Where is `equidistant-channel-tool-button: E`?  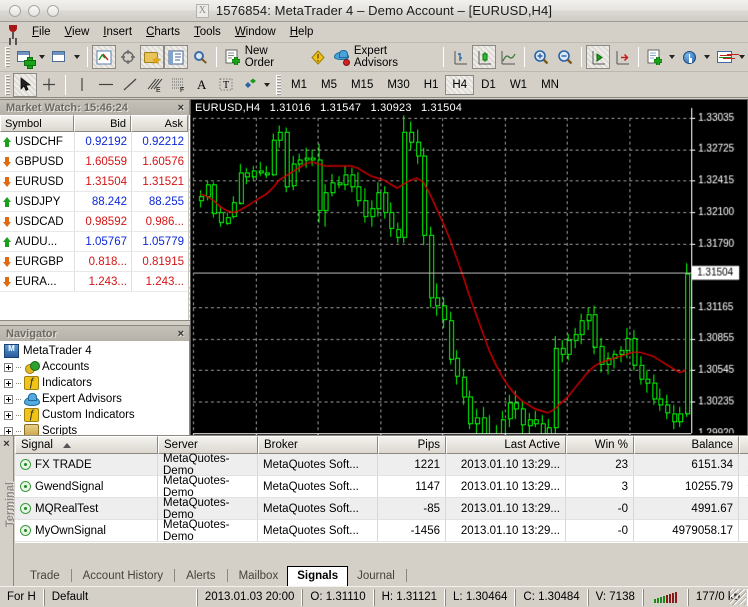 equidistant-channel-tool-button: E is located at coordinates (154, 85).